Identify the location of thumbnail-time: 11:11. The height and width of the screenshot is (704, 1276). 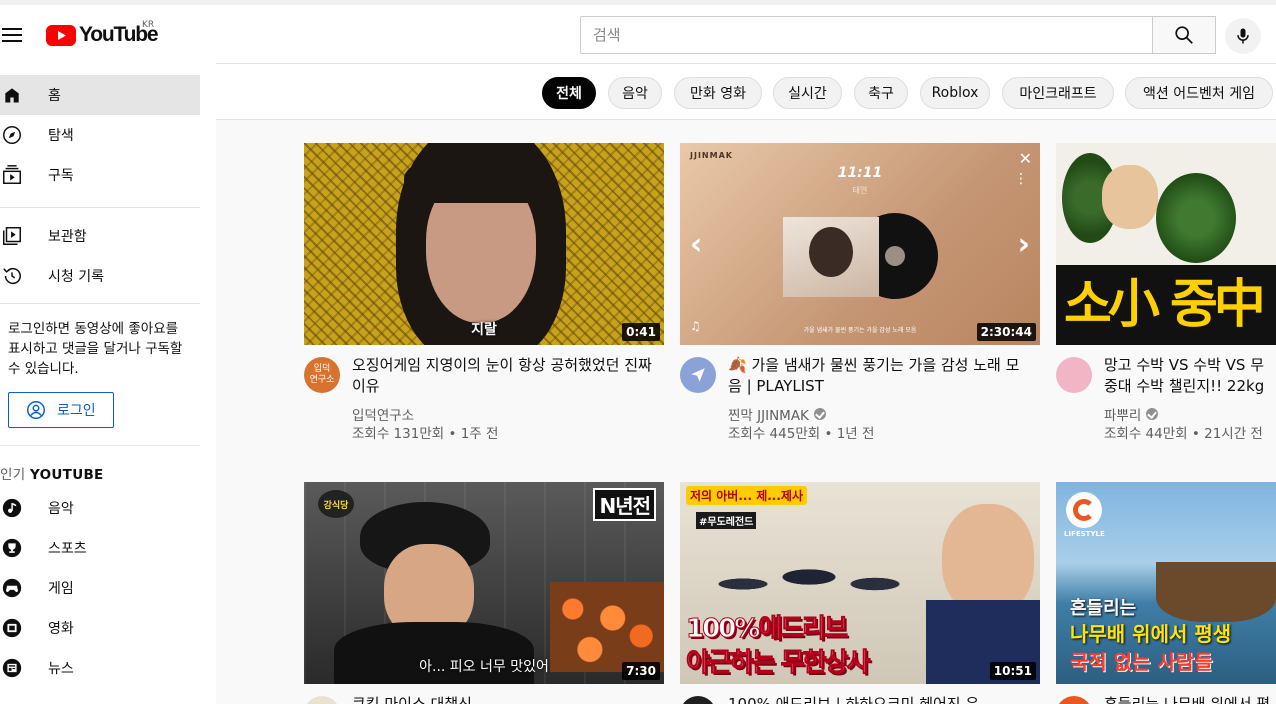
(860, 173).